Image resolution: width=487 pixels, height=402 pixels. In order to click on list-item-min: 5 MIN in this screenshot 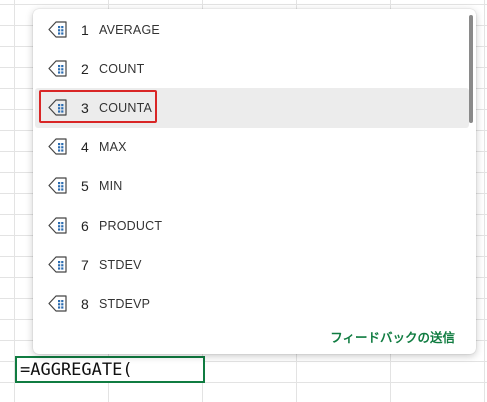, I will do `click(251, 186)`.